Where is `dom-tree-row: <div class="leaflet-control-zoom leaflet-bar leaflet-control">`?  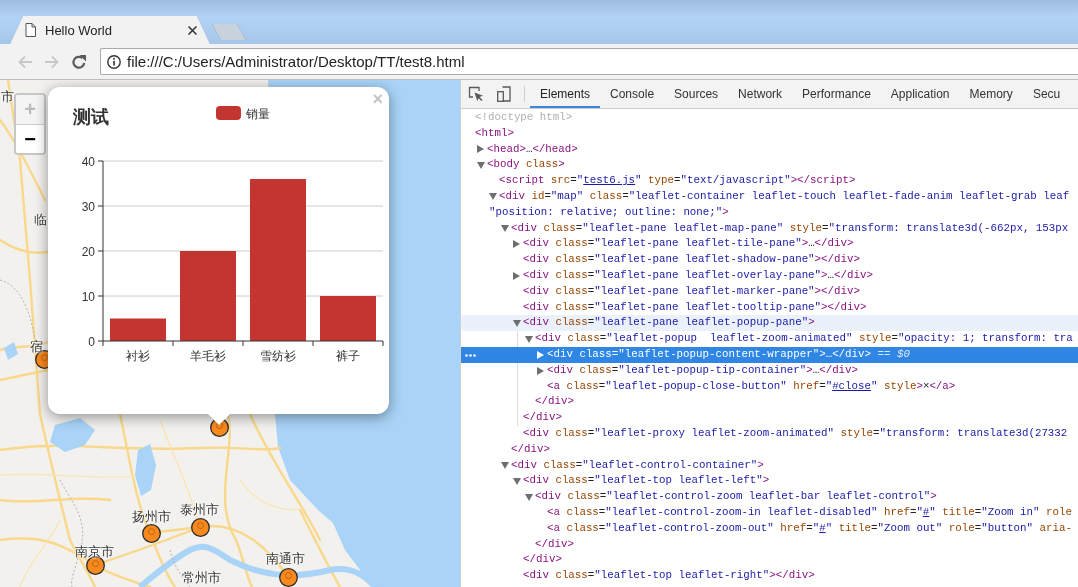
dom-tree-row: <div class="leaflet-control-zoom leaflet-bar leaflet-control"> is located at coordinates (769, 497).